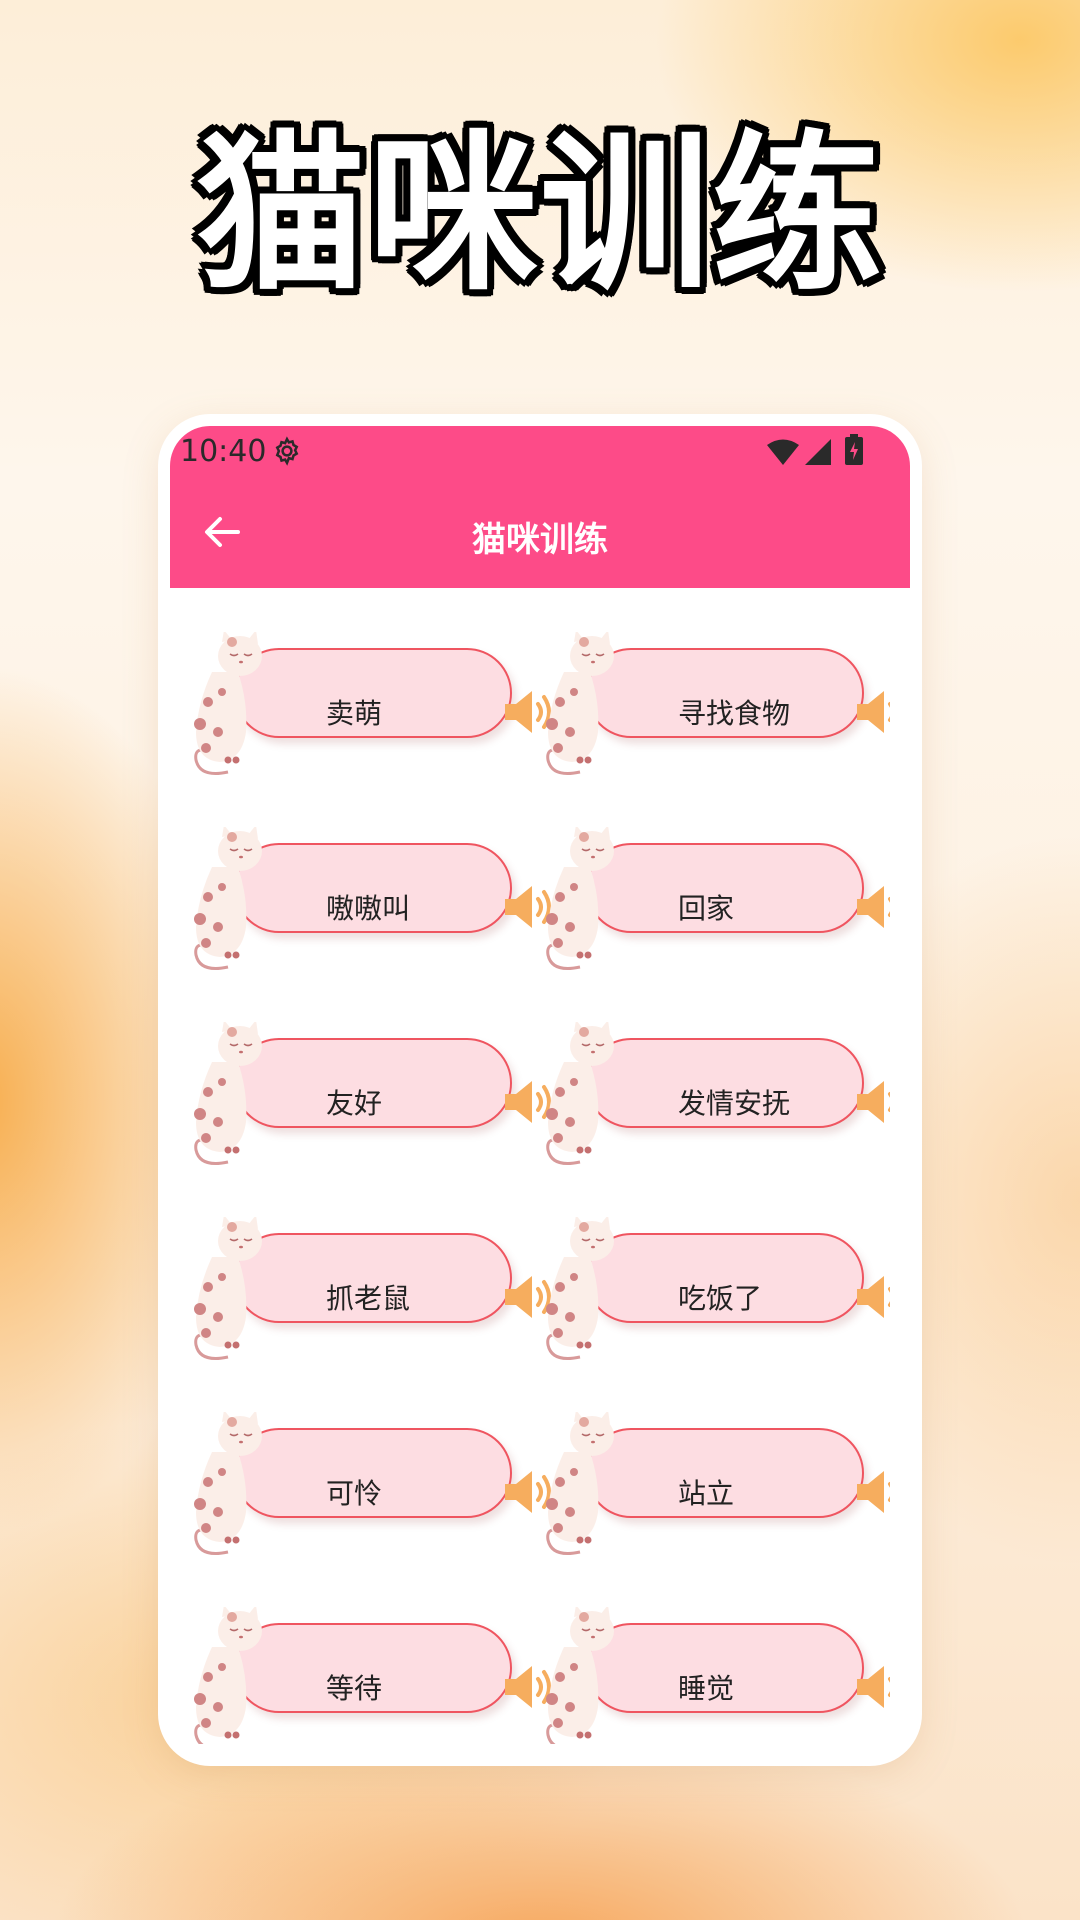 The width and height of the screenshot is (1080, 1920). What do you see at coordinates (818, 452) in the screenshot?
I see `signal-icon` at bounding box center [818, 452].